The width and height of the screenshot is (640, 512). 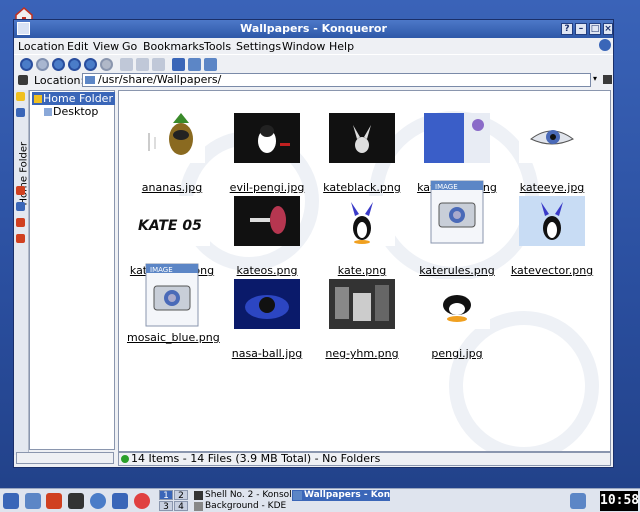 What do you see at coordinates (336, 80) in the screenshot?
I see `location-input: /usr/share/Wallpapers/` at bounding box center [336, 80].